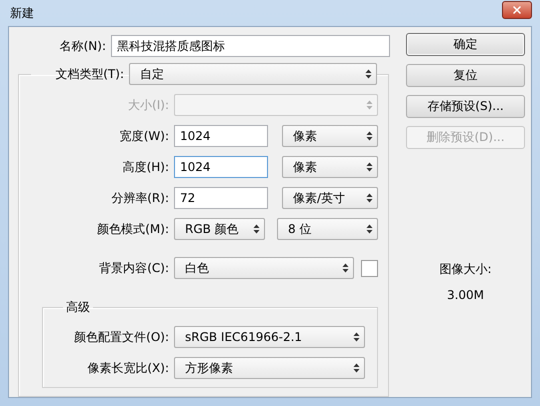 The image size is (540, 406). What do you see at coordinates (253, 74) in the screenshot?
I see `dropdown: 自定` at bounding box center [253, 74].